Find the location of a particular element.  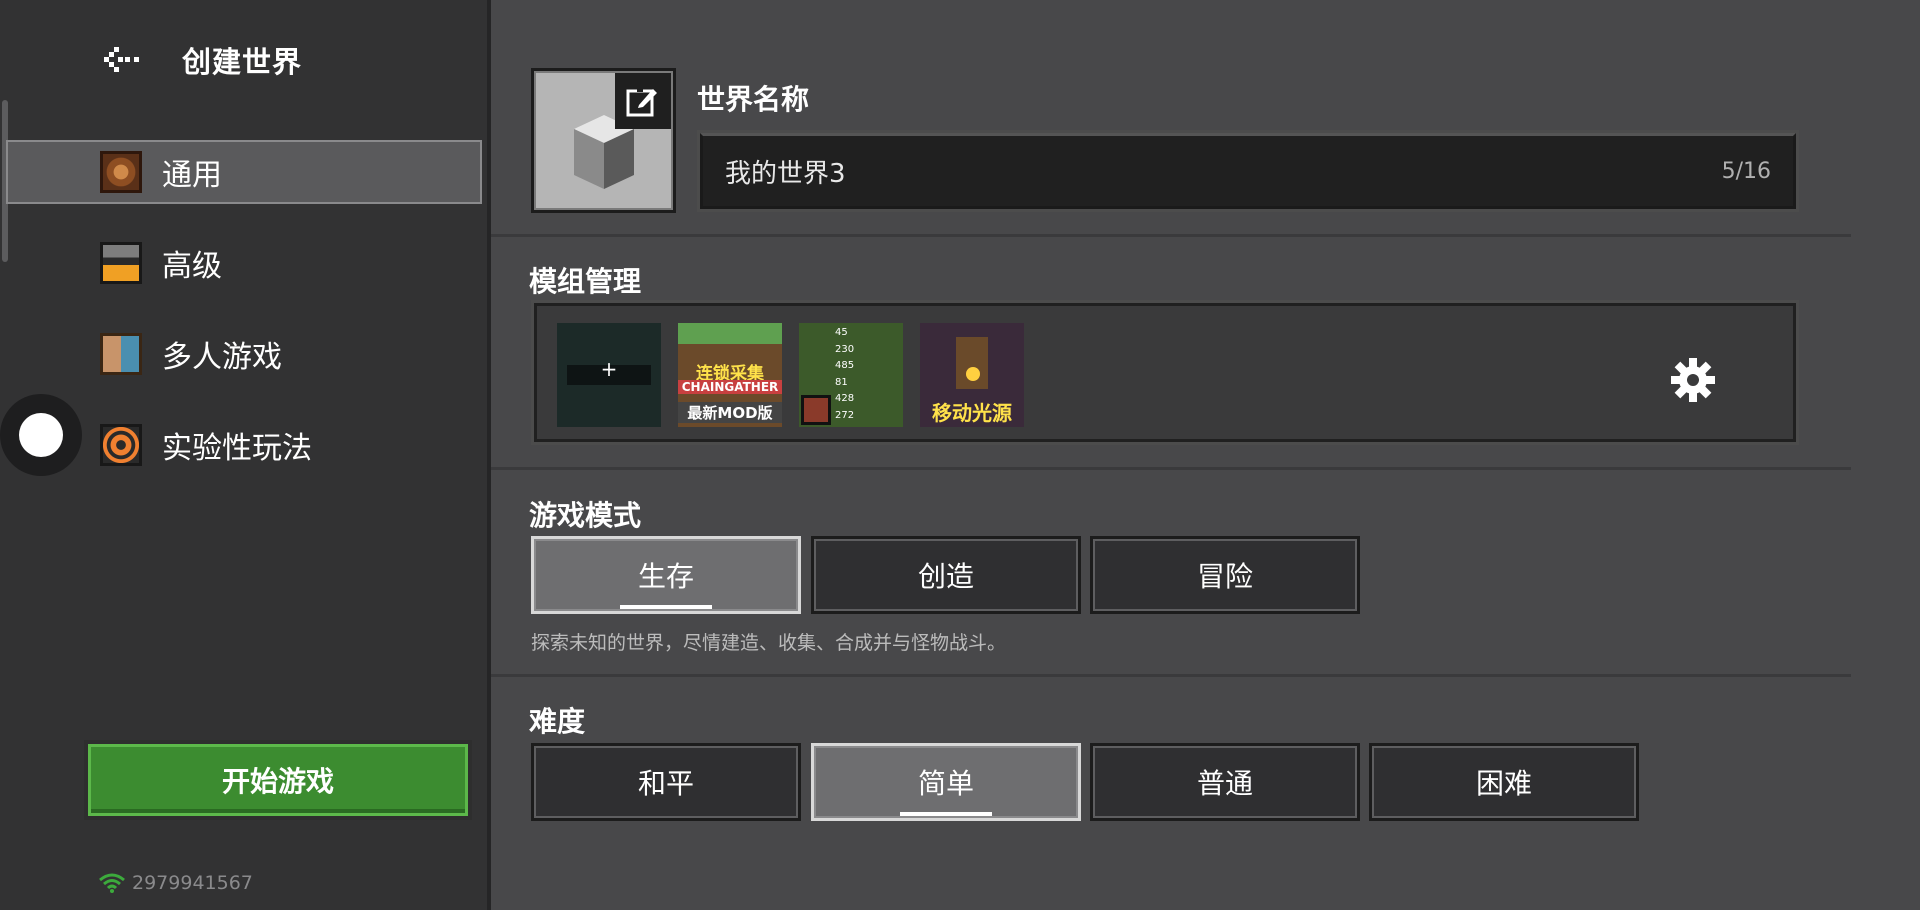

circle-icon is located at coordinates (41, 435).